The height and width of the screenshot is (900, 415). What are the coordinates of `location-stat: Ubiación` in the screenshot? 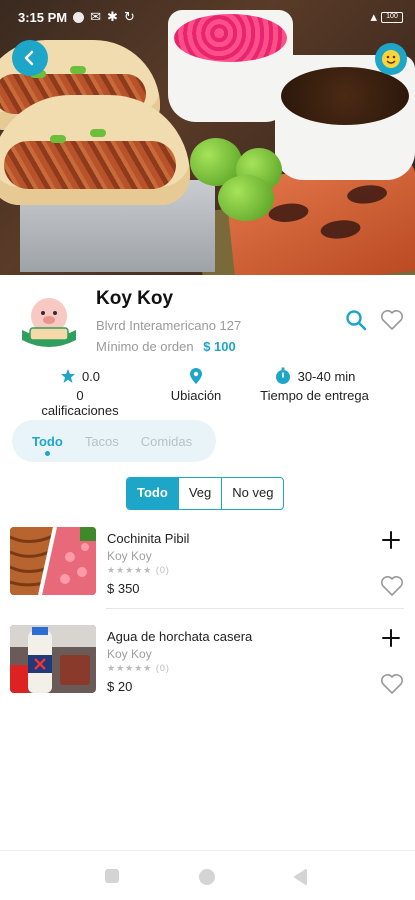 It's located at (196, 384).